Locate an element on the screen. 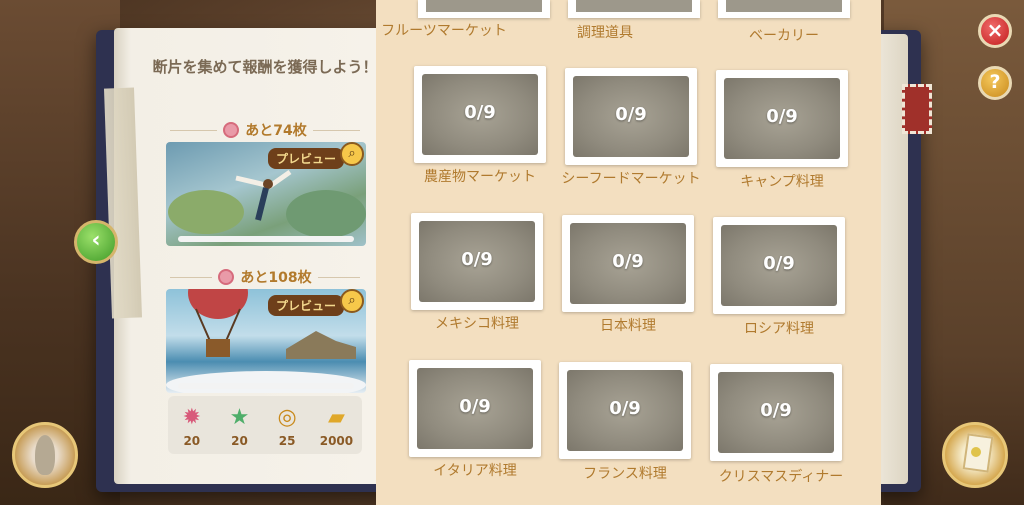 The height and width of the screenshot is (505, 1024). album-label: キャンプ料理 is located at coordinates (782, 182).